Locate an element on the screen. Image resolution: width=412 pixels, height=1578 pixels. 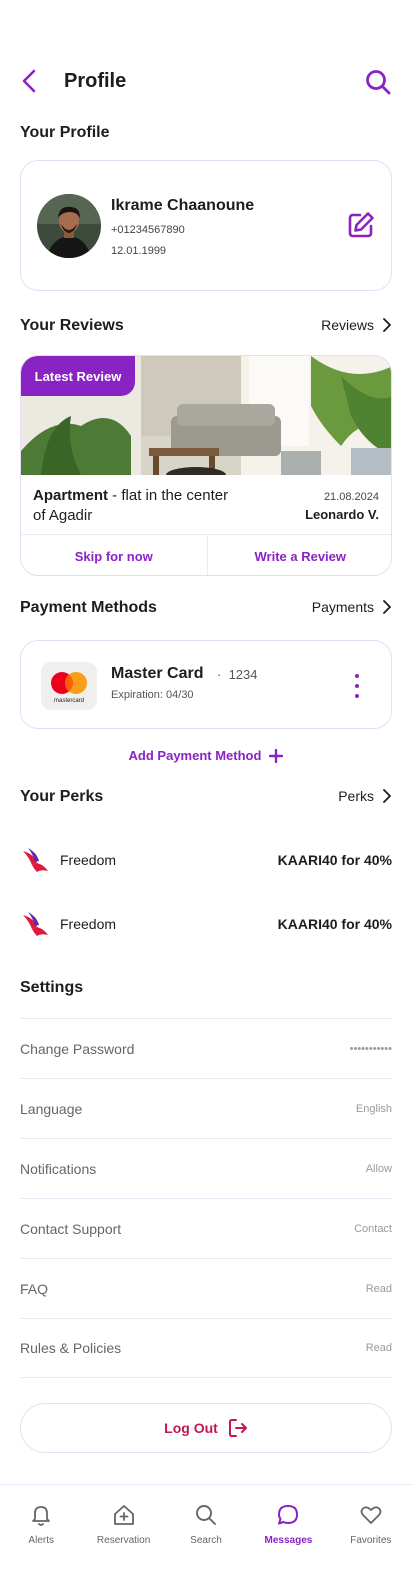
bell-icon is located at coordinates (41, 1516).